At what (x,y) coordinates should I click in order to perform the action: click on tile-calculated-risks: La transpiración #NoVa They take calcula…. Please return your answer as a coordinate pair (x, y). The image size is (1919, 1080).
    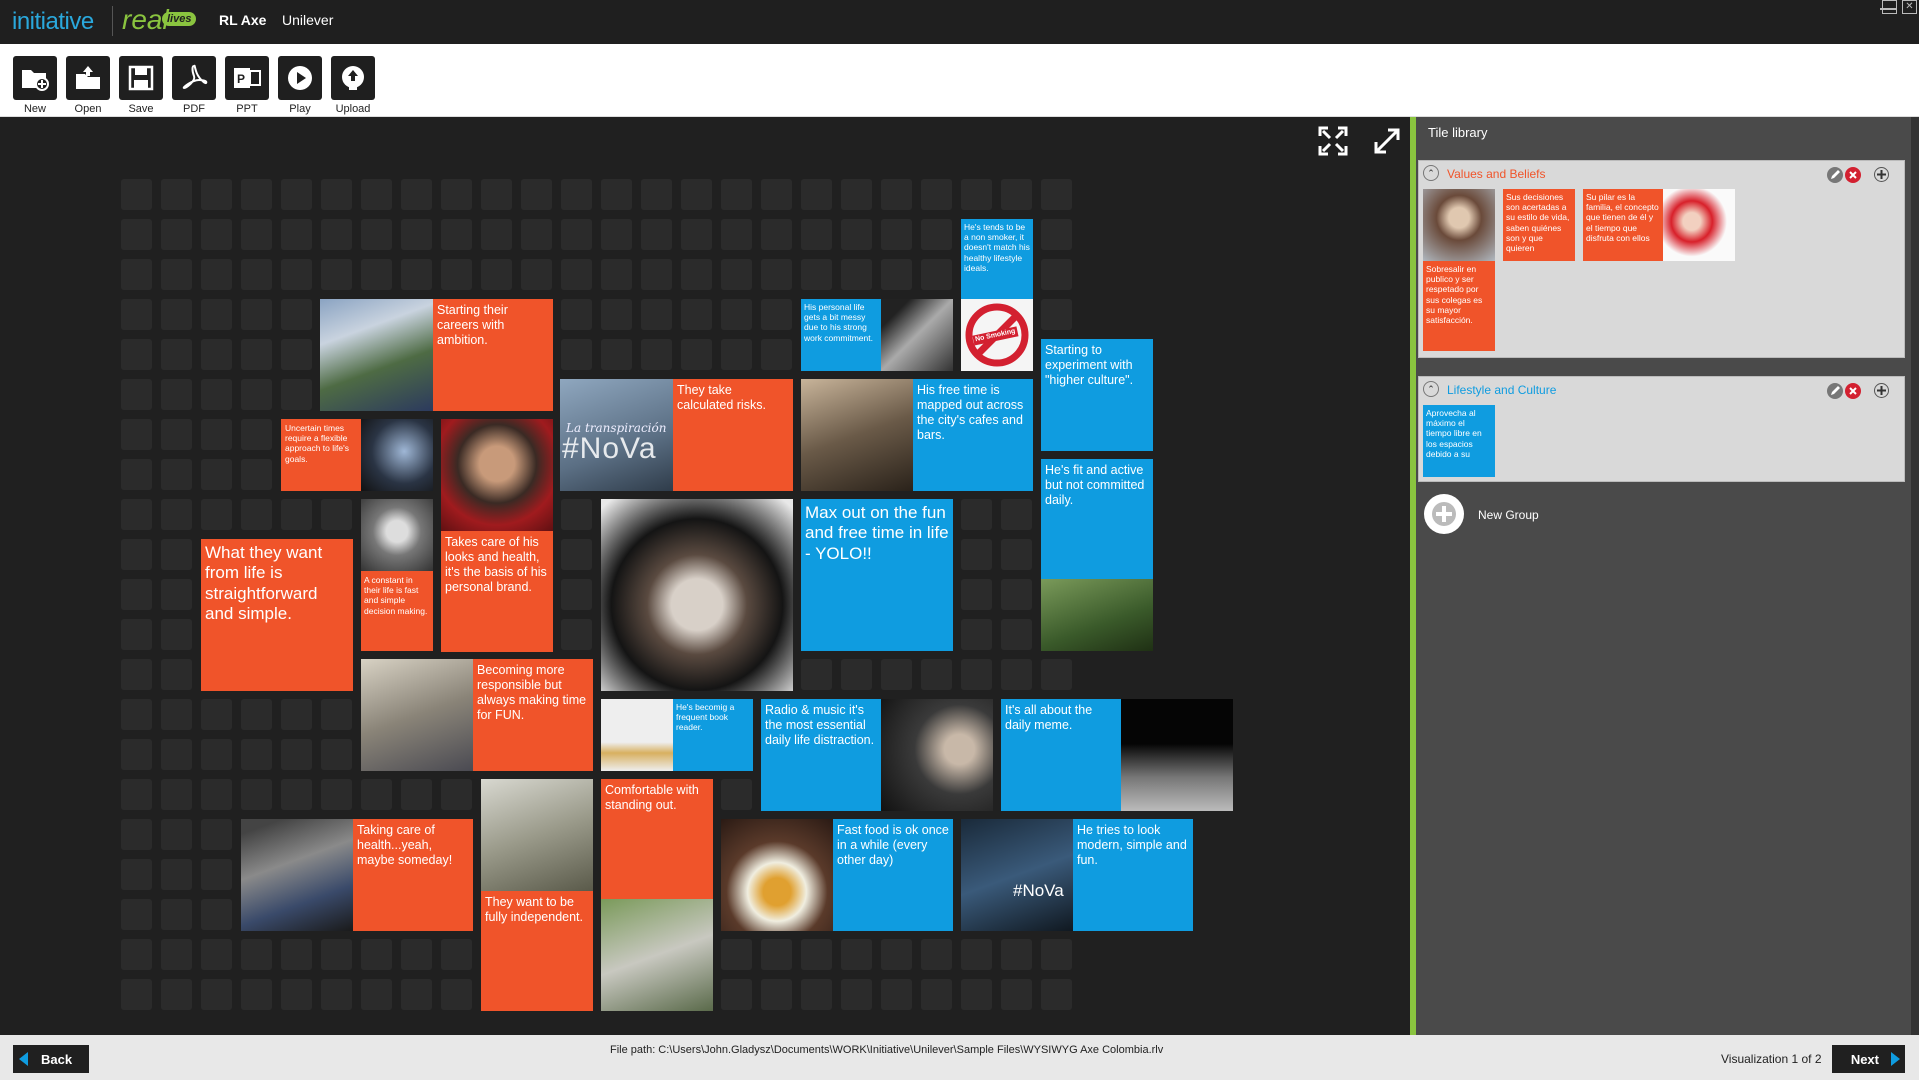
    Looking at the image, I should click on (676, 435).